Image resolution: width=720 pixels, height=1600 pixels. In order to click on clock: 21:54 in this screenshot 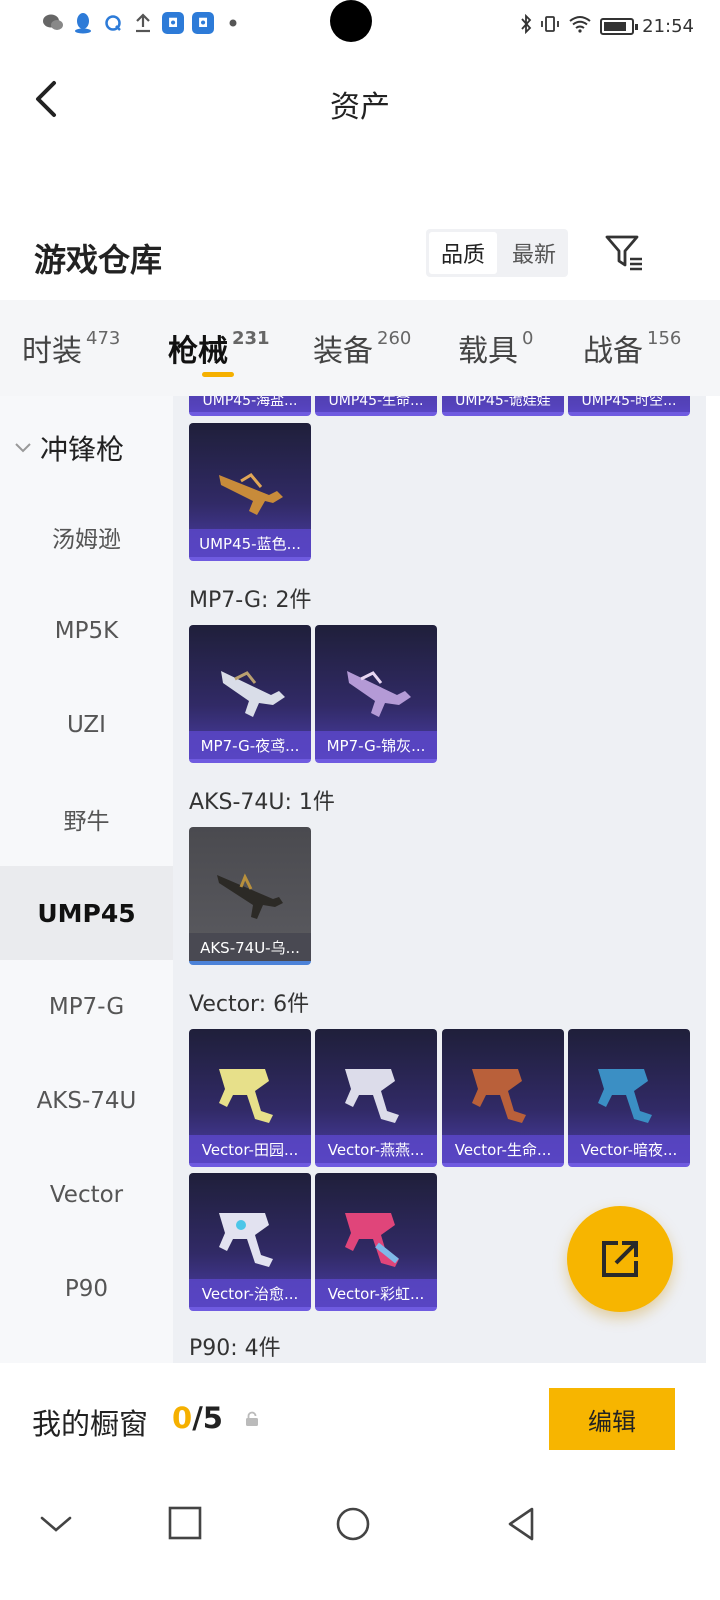, I will do `click(668, 26)`.